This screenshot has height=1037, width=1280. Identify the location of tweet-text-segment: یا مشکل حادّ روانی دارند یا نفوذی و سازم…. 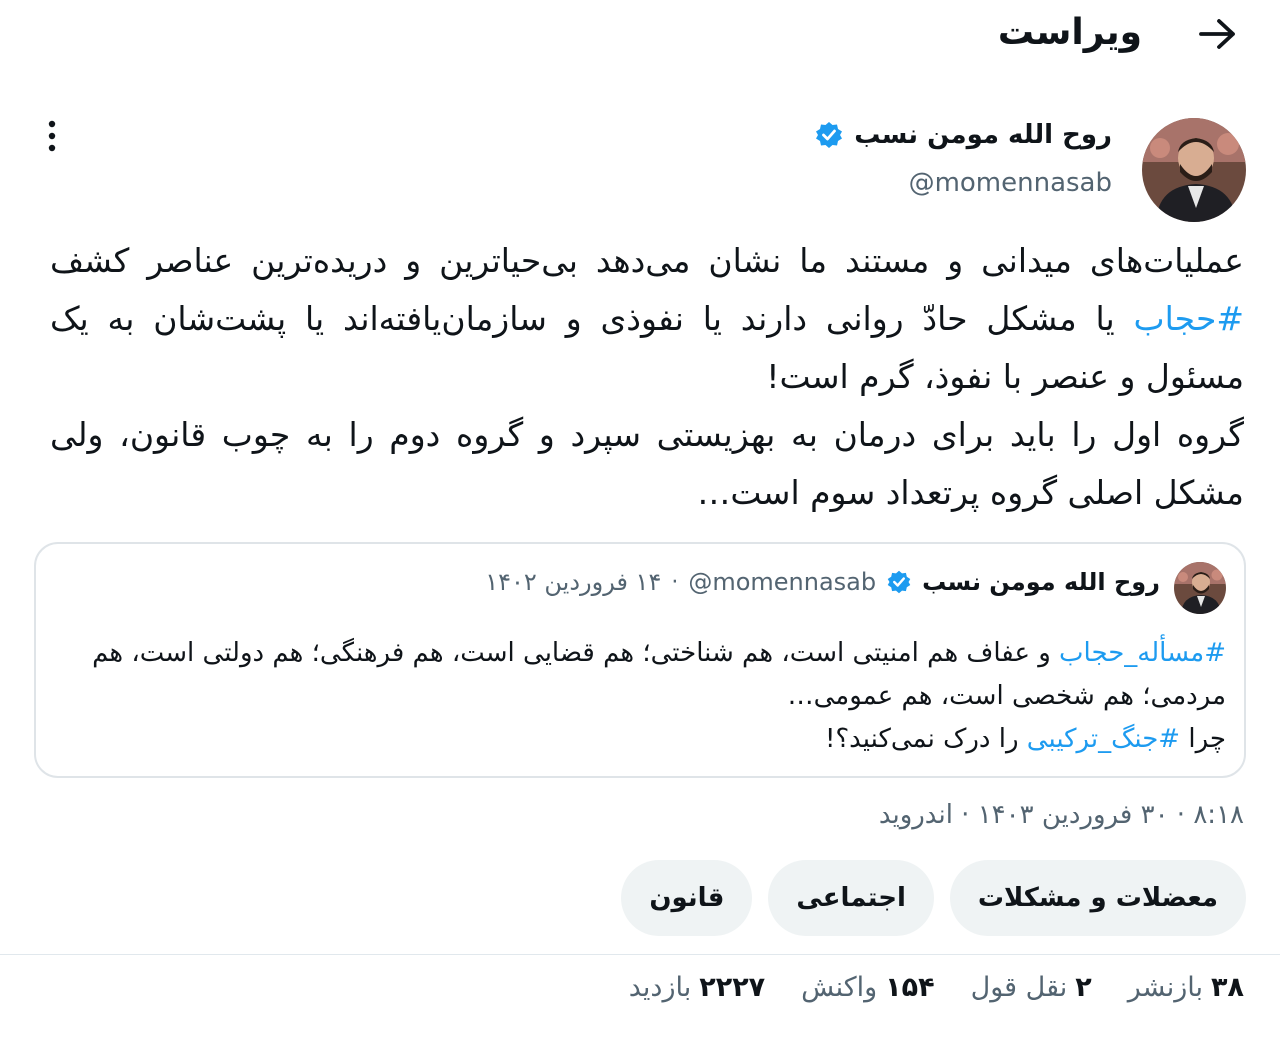
(647, 347).